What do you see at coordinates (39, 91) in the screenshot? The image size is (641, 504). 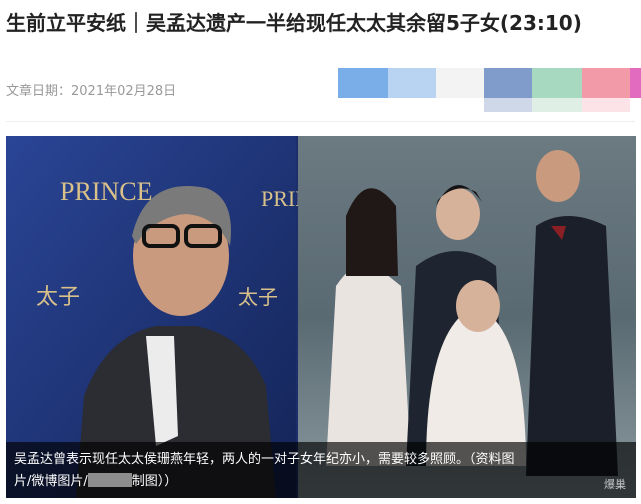 I see `date-label: 文章日期：` at bounding box center [39, 91].